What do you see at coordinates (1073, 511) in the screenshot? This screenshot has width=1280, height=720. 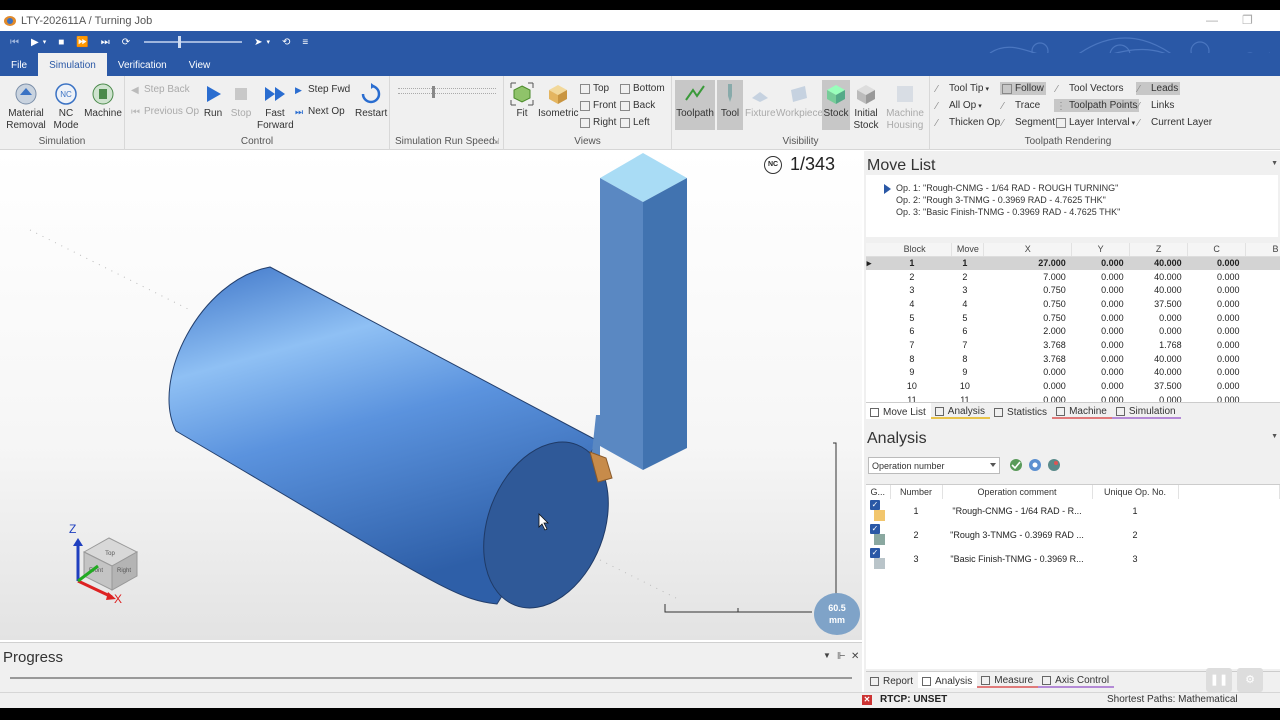 I see `table-row: ✓ 1 "Rough-CNMG - 1/64 RAD - R... 1` at bounding box center [1073, 511].